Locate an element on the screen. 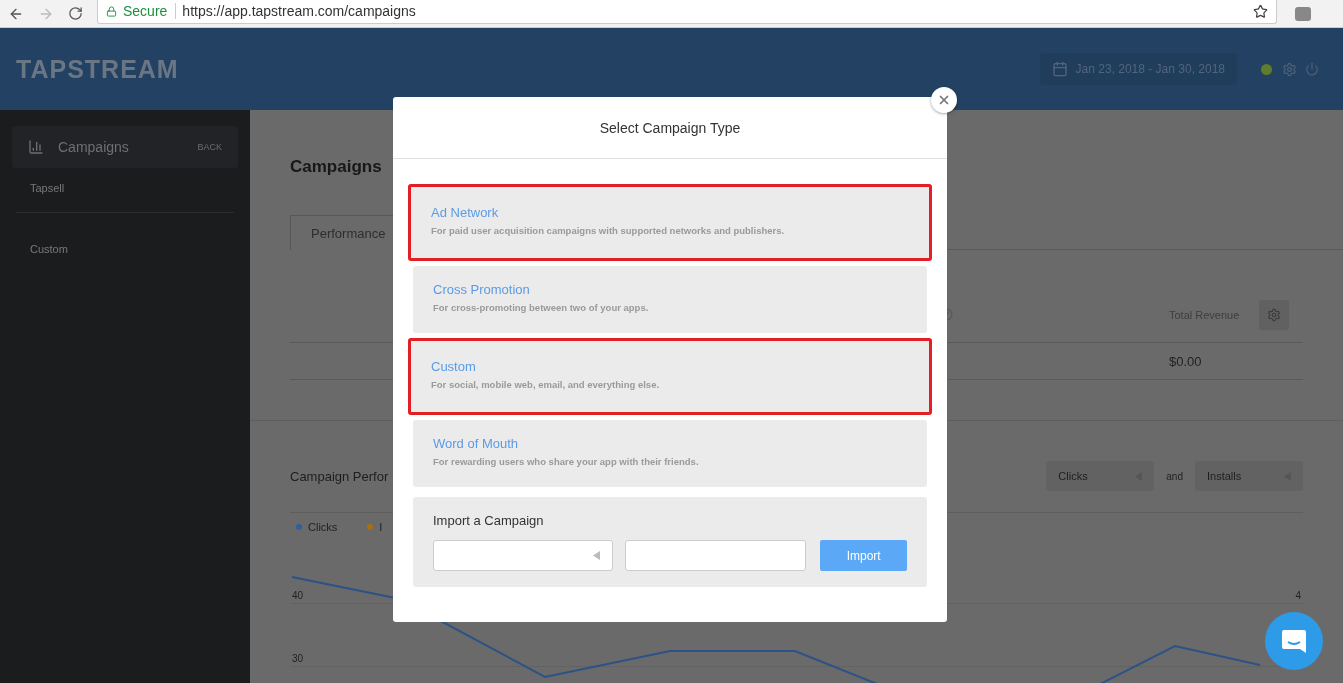  option-title: Word of Mouth is located at coordinates (476, 443).